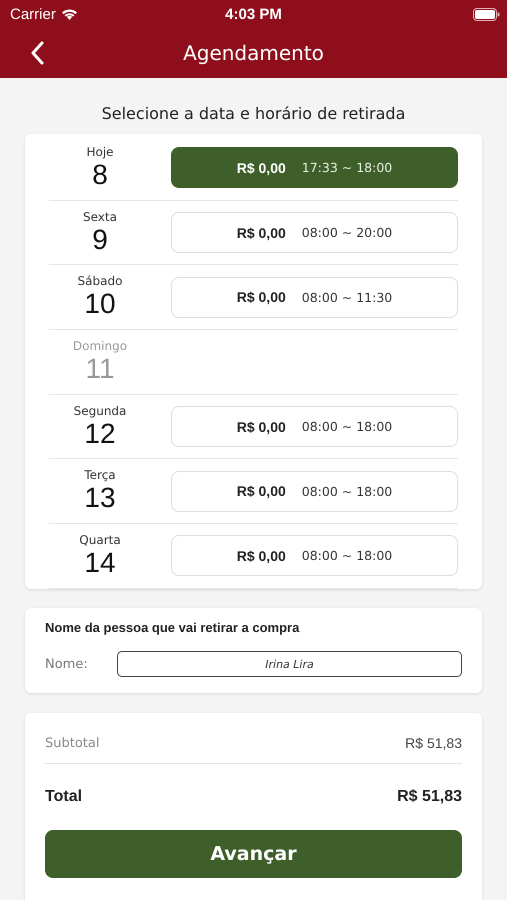  What do you see at coordinates (100, 345) in the screenshot?
I see `weekday-label: Domingo` at bounding box center [100, 345].